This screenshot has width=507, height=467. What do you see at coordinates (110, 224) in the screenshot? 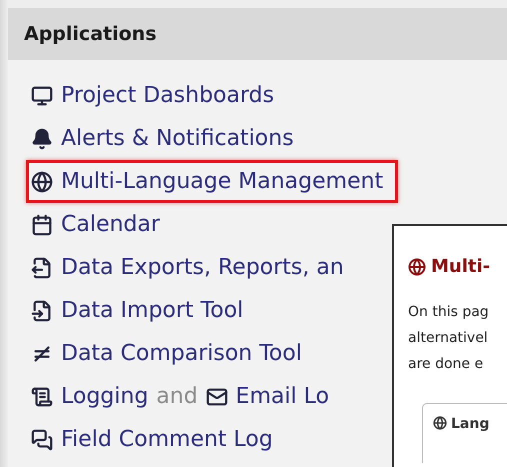
I see `menu-link: Calendar` at bounding box center [110, 224].